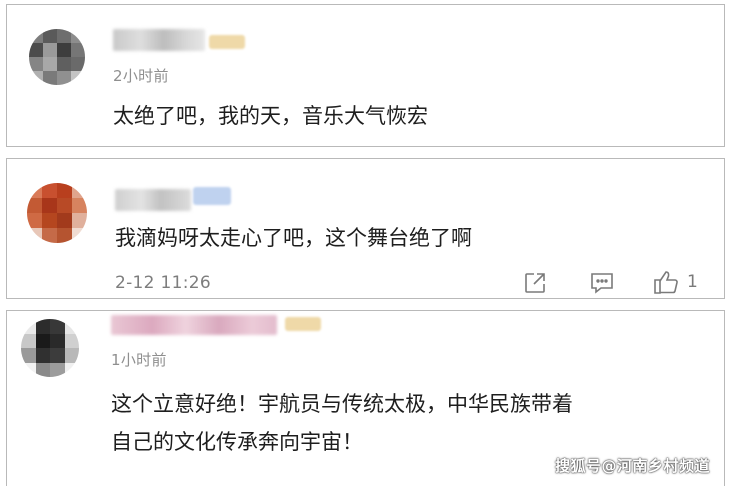 Image resolution: width=733 pixels, height=486 pixels. What do you see at coordinates (270, 116) in the screenshot?
I see `comment-text: 太绝了吧，我的天，音乐大气恢宏` at bounding box center [270, 116].